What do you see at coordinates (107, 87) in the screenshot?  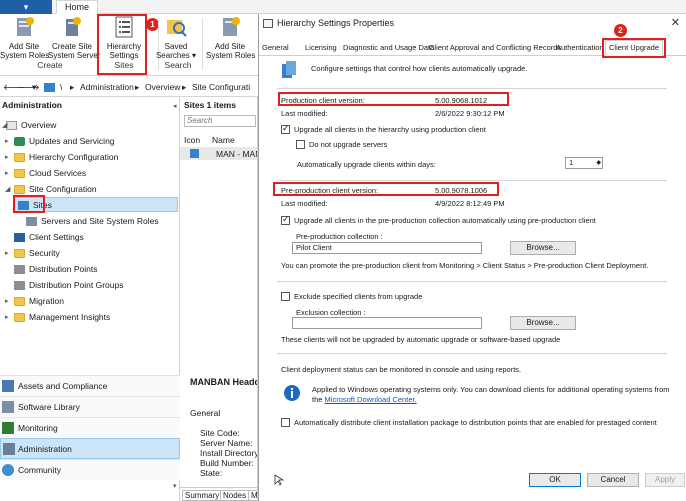 I see `breadcrumb-administration: Administration` at bounding box center [107, 87].